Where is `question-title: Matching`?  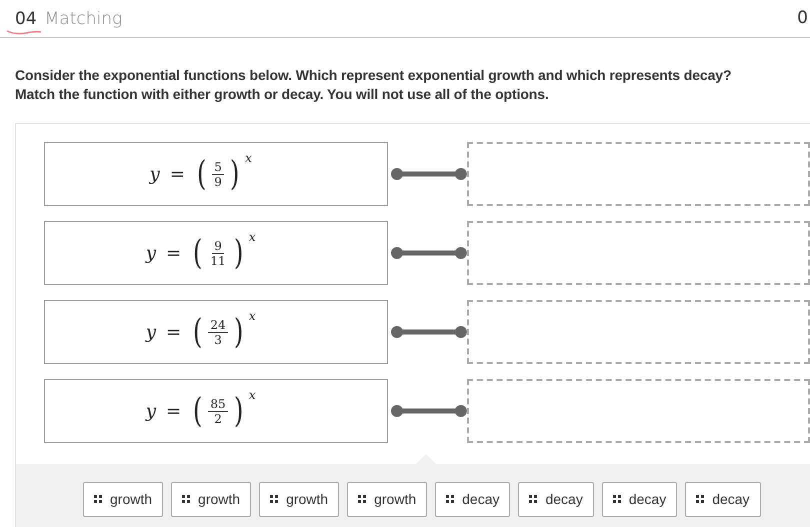
question-title: Matching is located at coordinates (83, 18).